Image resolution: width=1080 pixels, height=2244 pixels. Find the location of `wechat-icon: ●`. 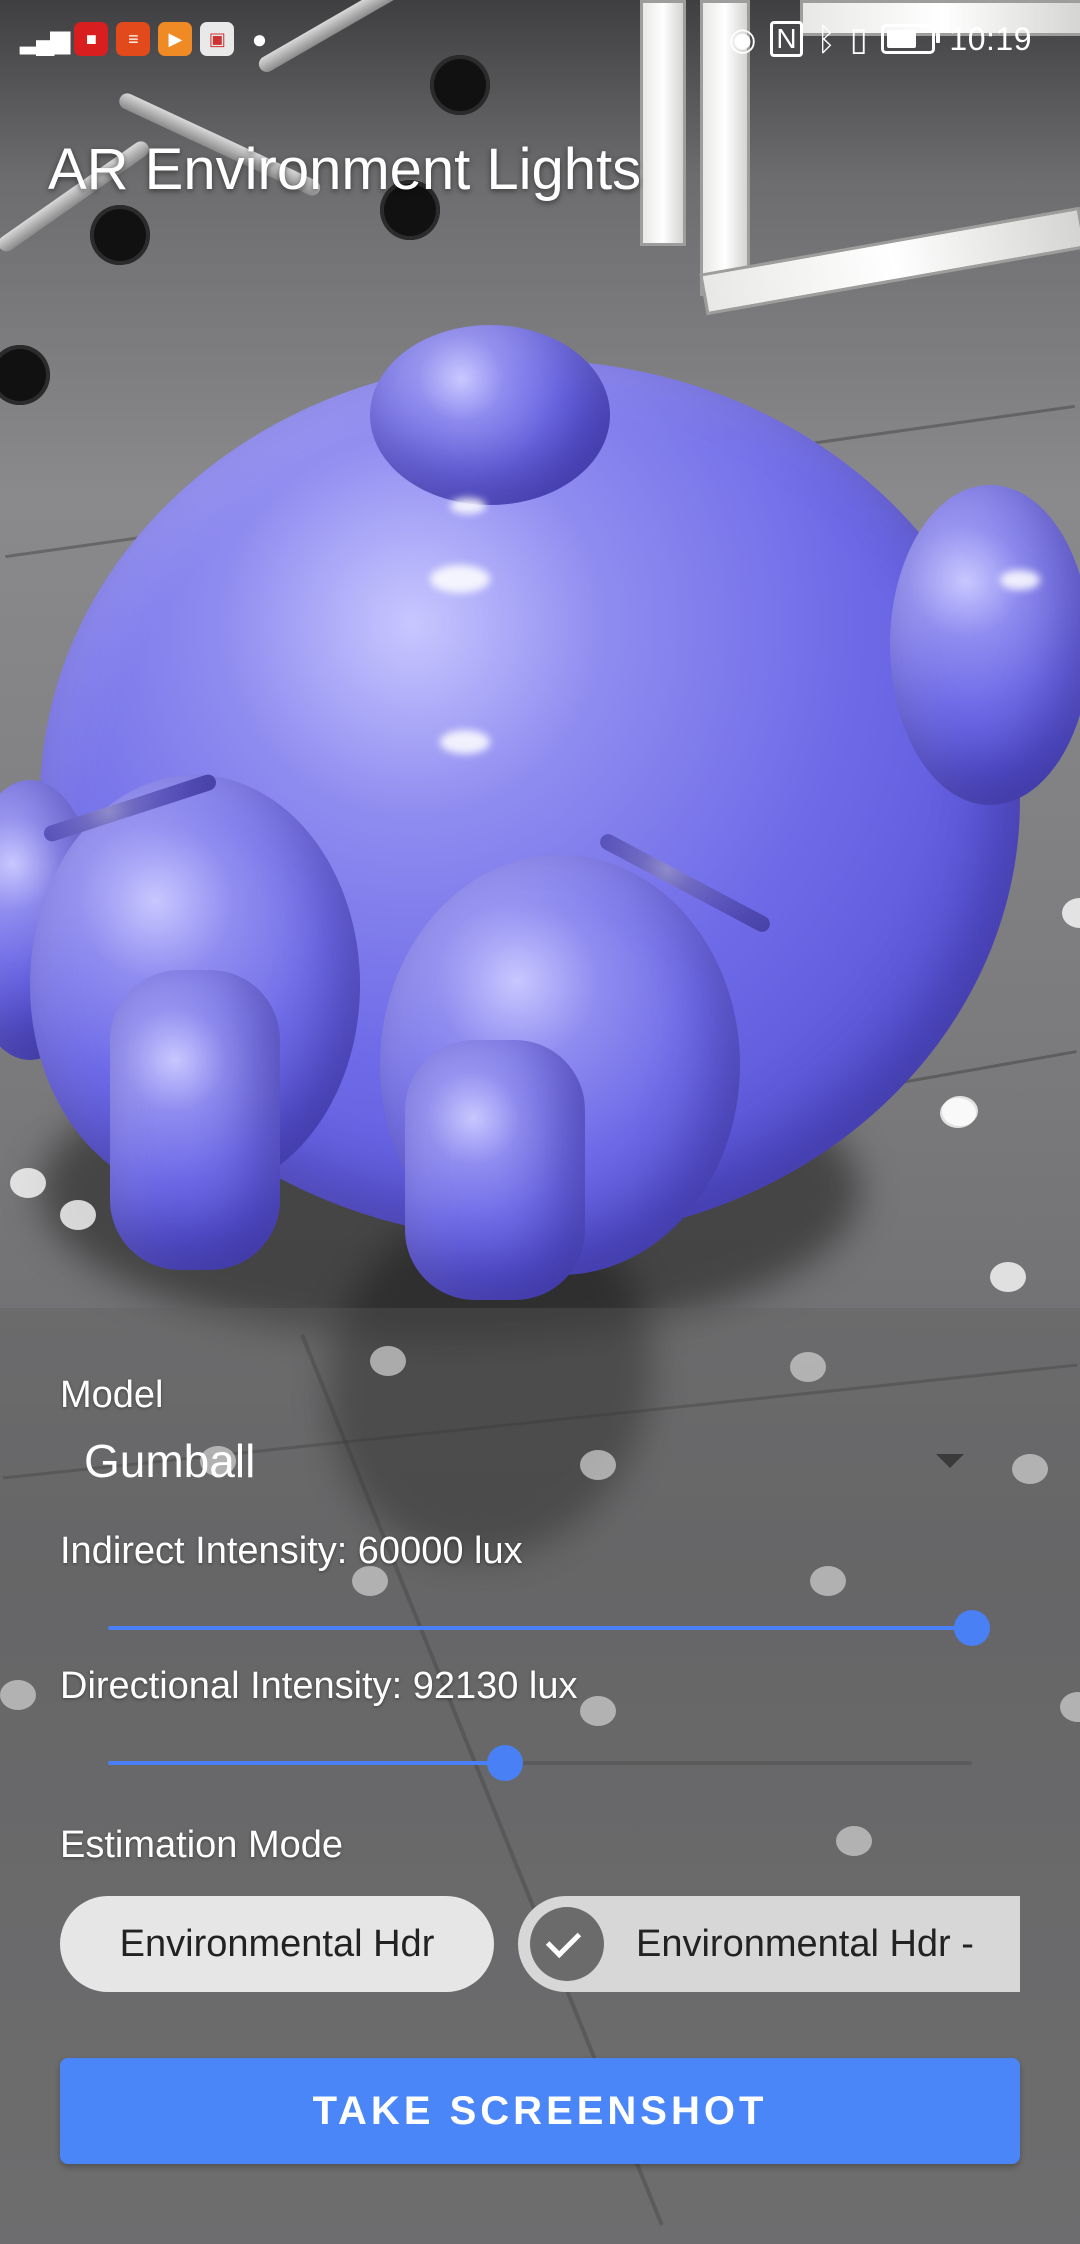

wechat-icon: ● is located at coordinates (259, 39).